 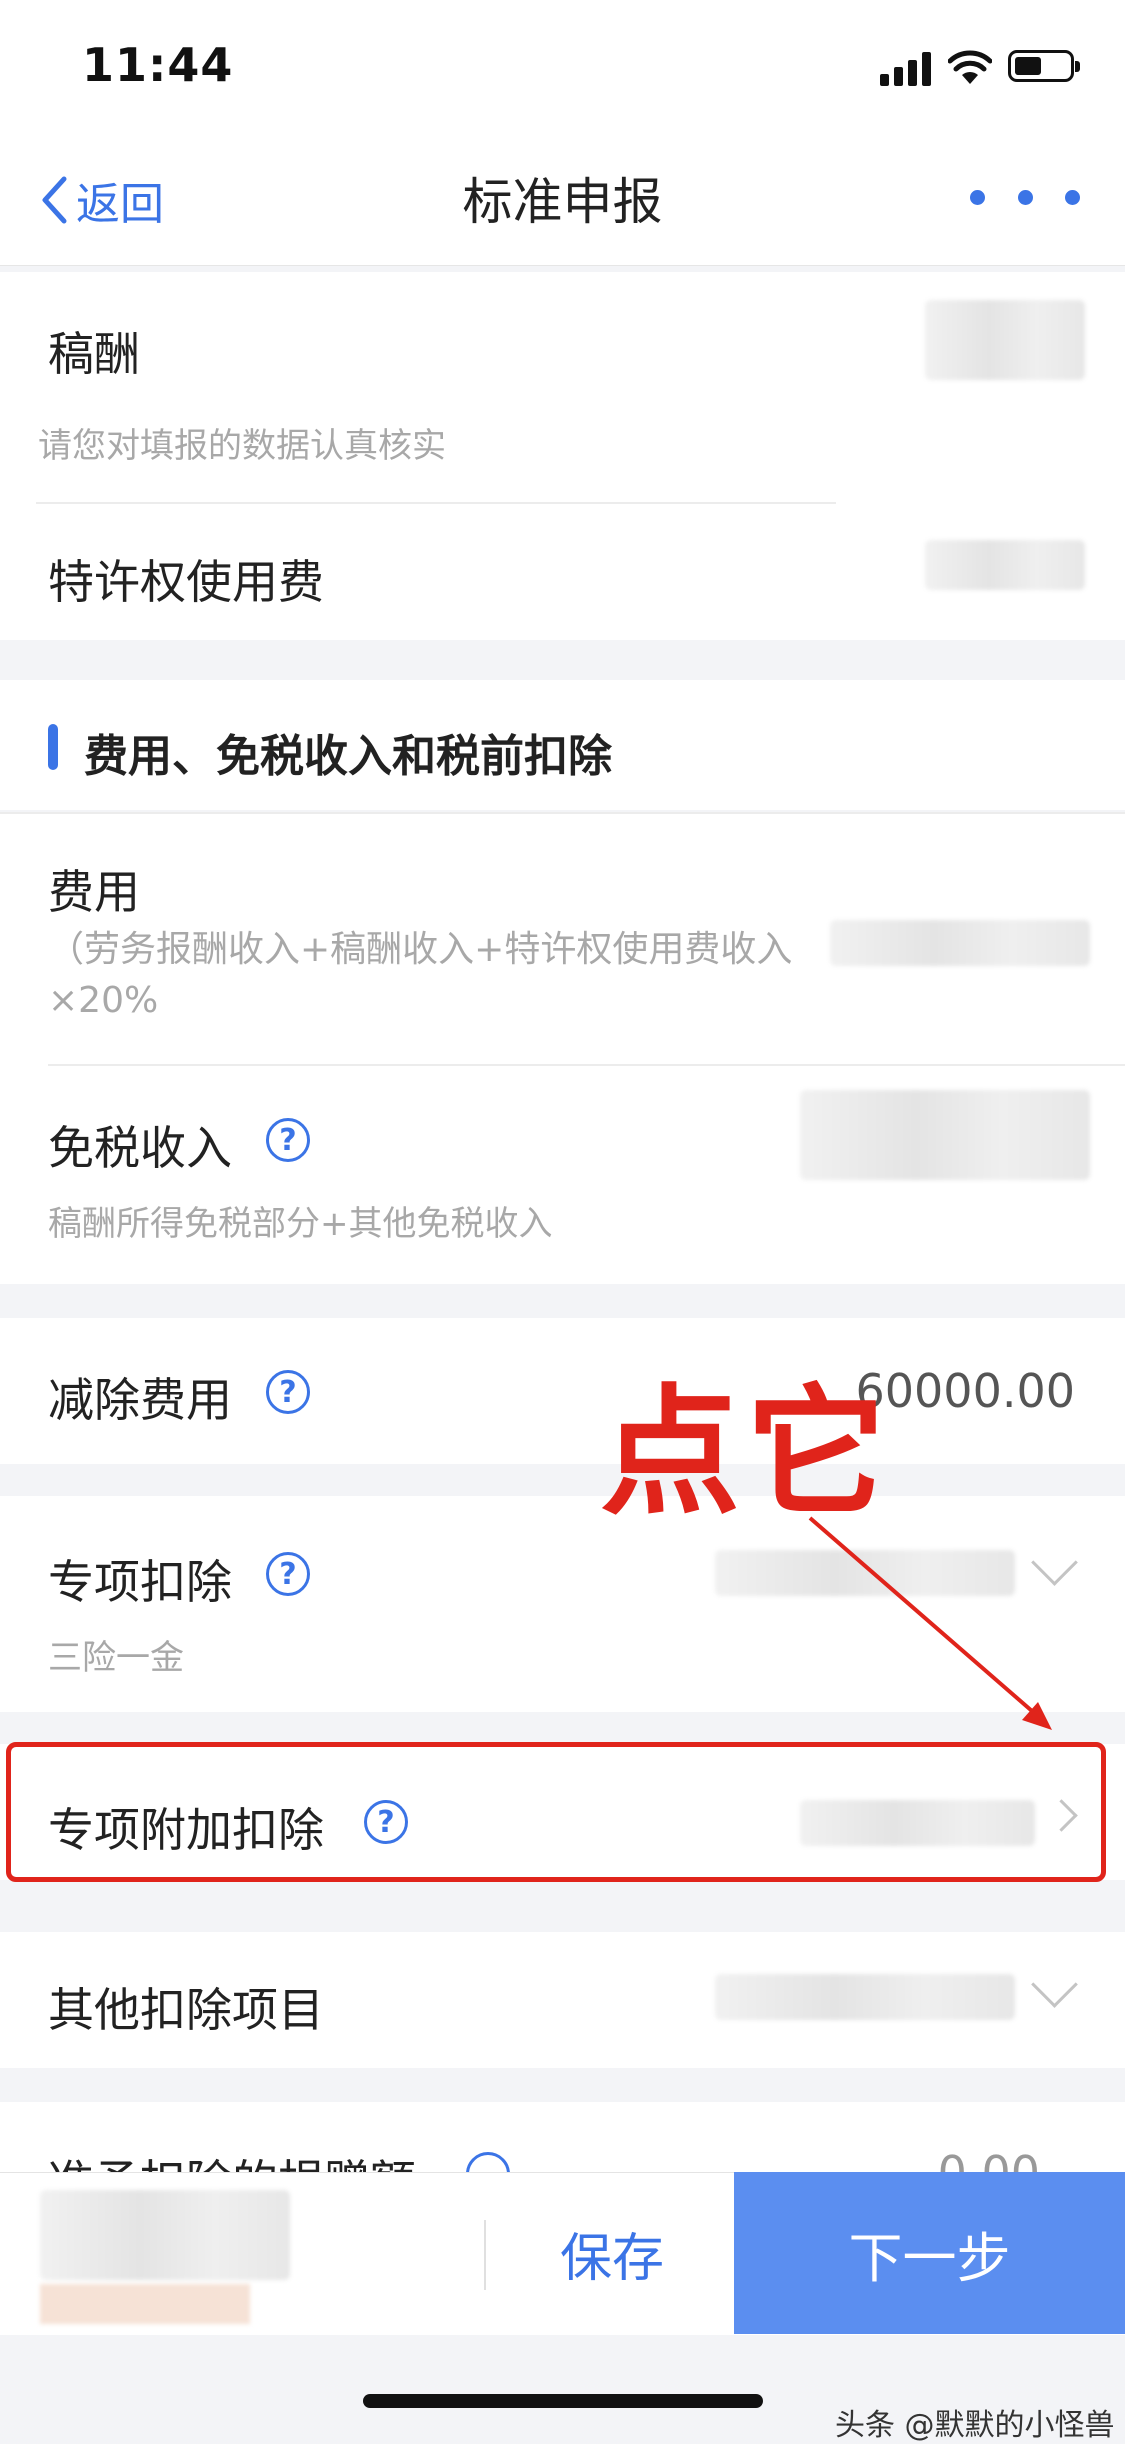 I want to click on page-title: 标准申报, so click(x=562, y=202).